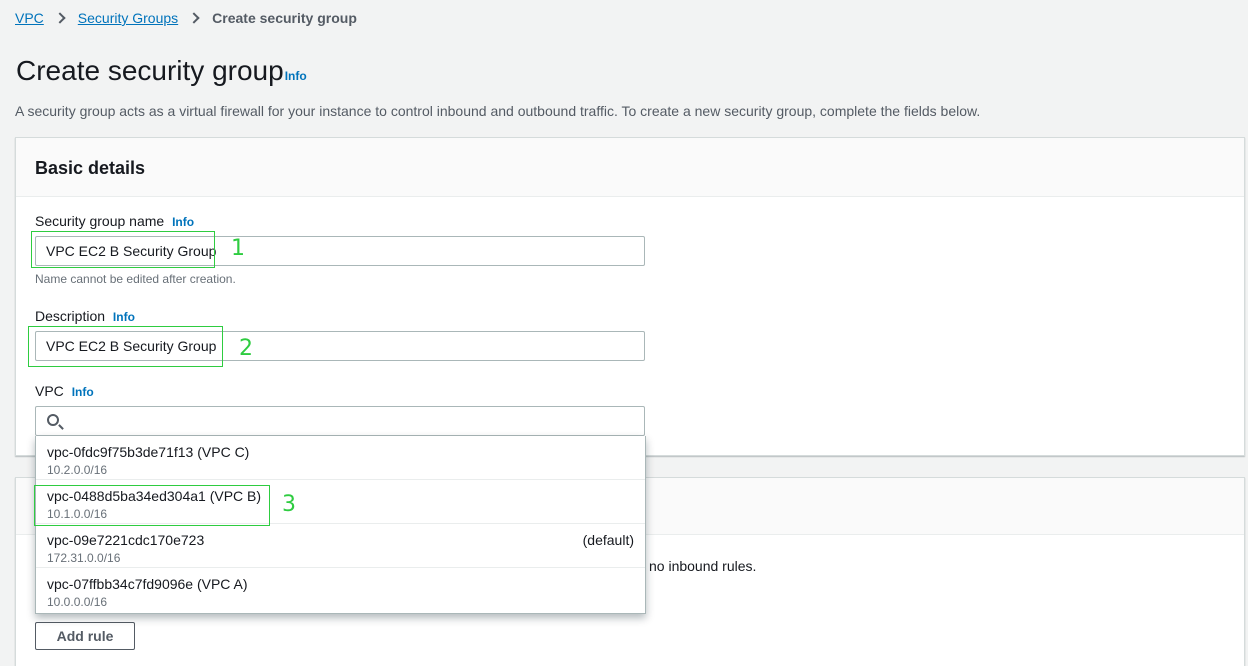 Image resolution: width=1248 pixels, height=666 pixels. What do you see at coordinates (246, 348) in the screenshot?
I see `annotation-number-2: 2` at bounding box center [246, 348].